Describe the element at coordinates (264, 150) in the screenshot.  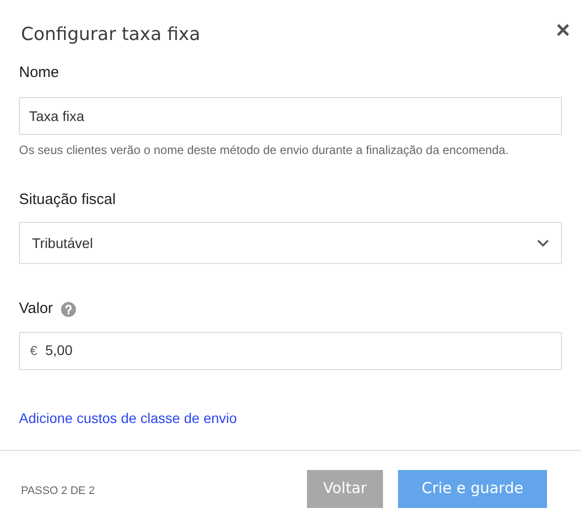
I see `help-text: Os seus clientes verão o nome deste método de envio durante a finalização da encomenda.` at that location.